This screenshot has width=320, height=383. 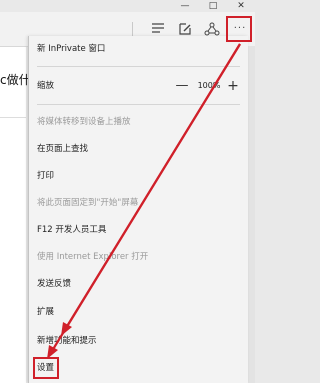 I want to click on menu-item-new-inprivate: 新 InPrivate 窗口, so click(x=138, y=49).